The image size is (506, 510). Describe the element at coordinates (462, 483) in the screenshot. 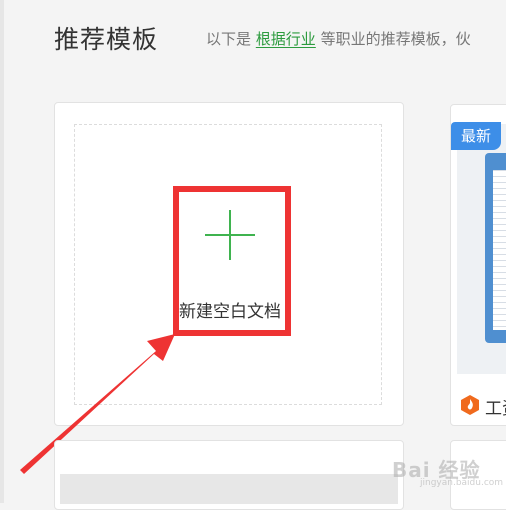

I see `watermark-url: jingyan.baidu.com` at that location.